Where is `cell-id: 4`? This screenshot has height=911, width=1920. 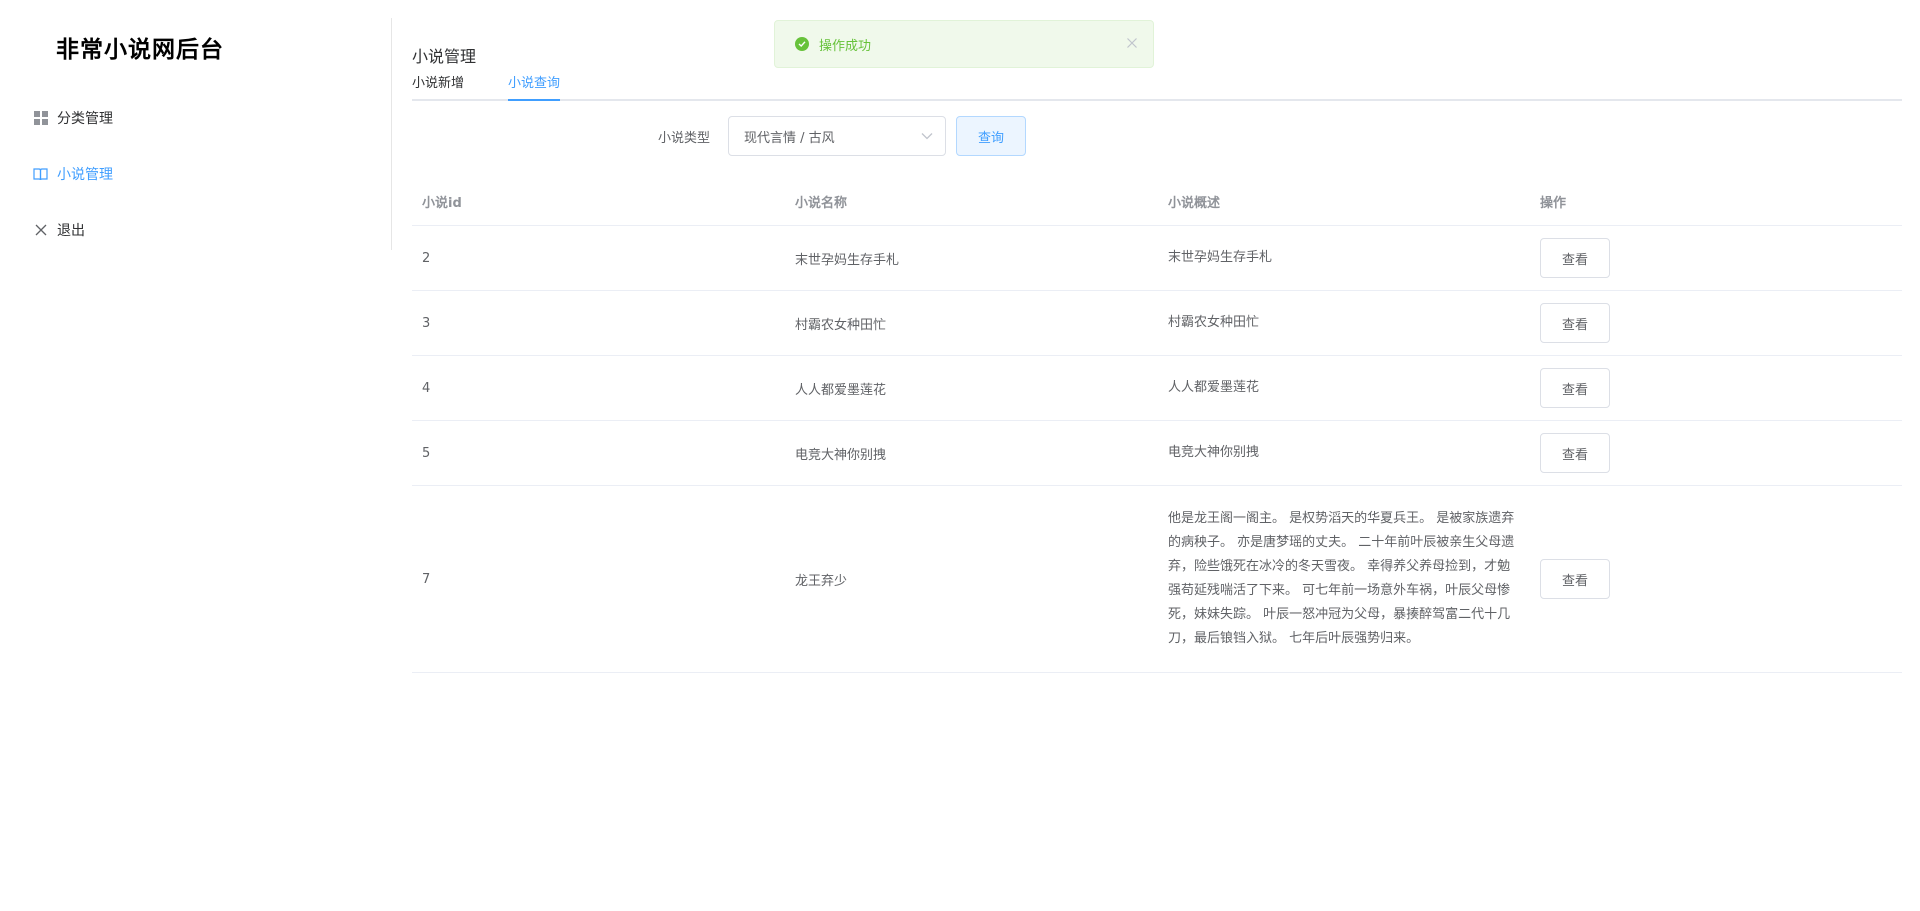
cell-id: 4 is located at coordinates (426, 388).